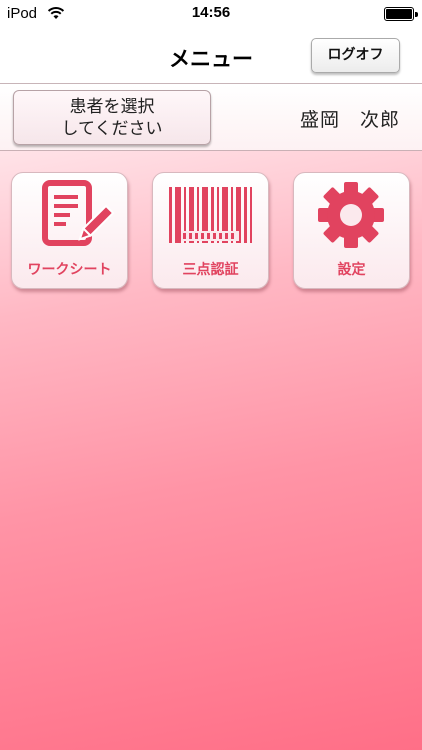  What do you see at coordinates (69, 270) in the screenshot?
I see `worksheet-label: ワークシート` at bounding box center [69, 270].